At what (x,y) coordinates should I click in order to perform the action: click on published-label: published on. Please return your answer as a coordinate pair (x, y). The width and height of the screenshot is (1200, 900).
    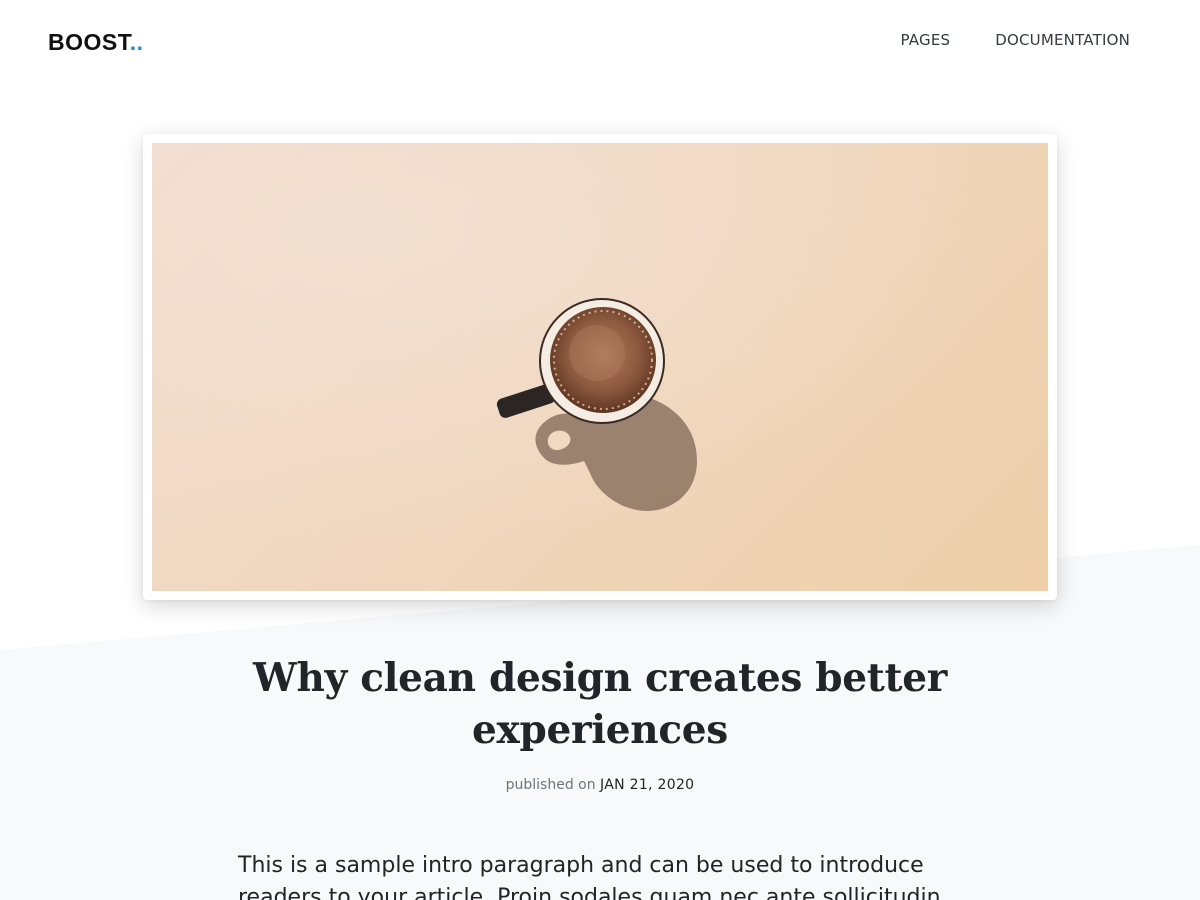
    Looking at the image, I should click on (550, 785).